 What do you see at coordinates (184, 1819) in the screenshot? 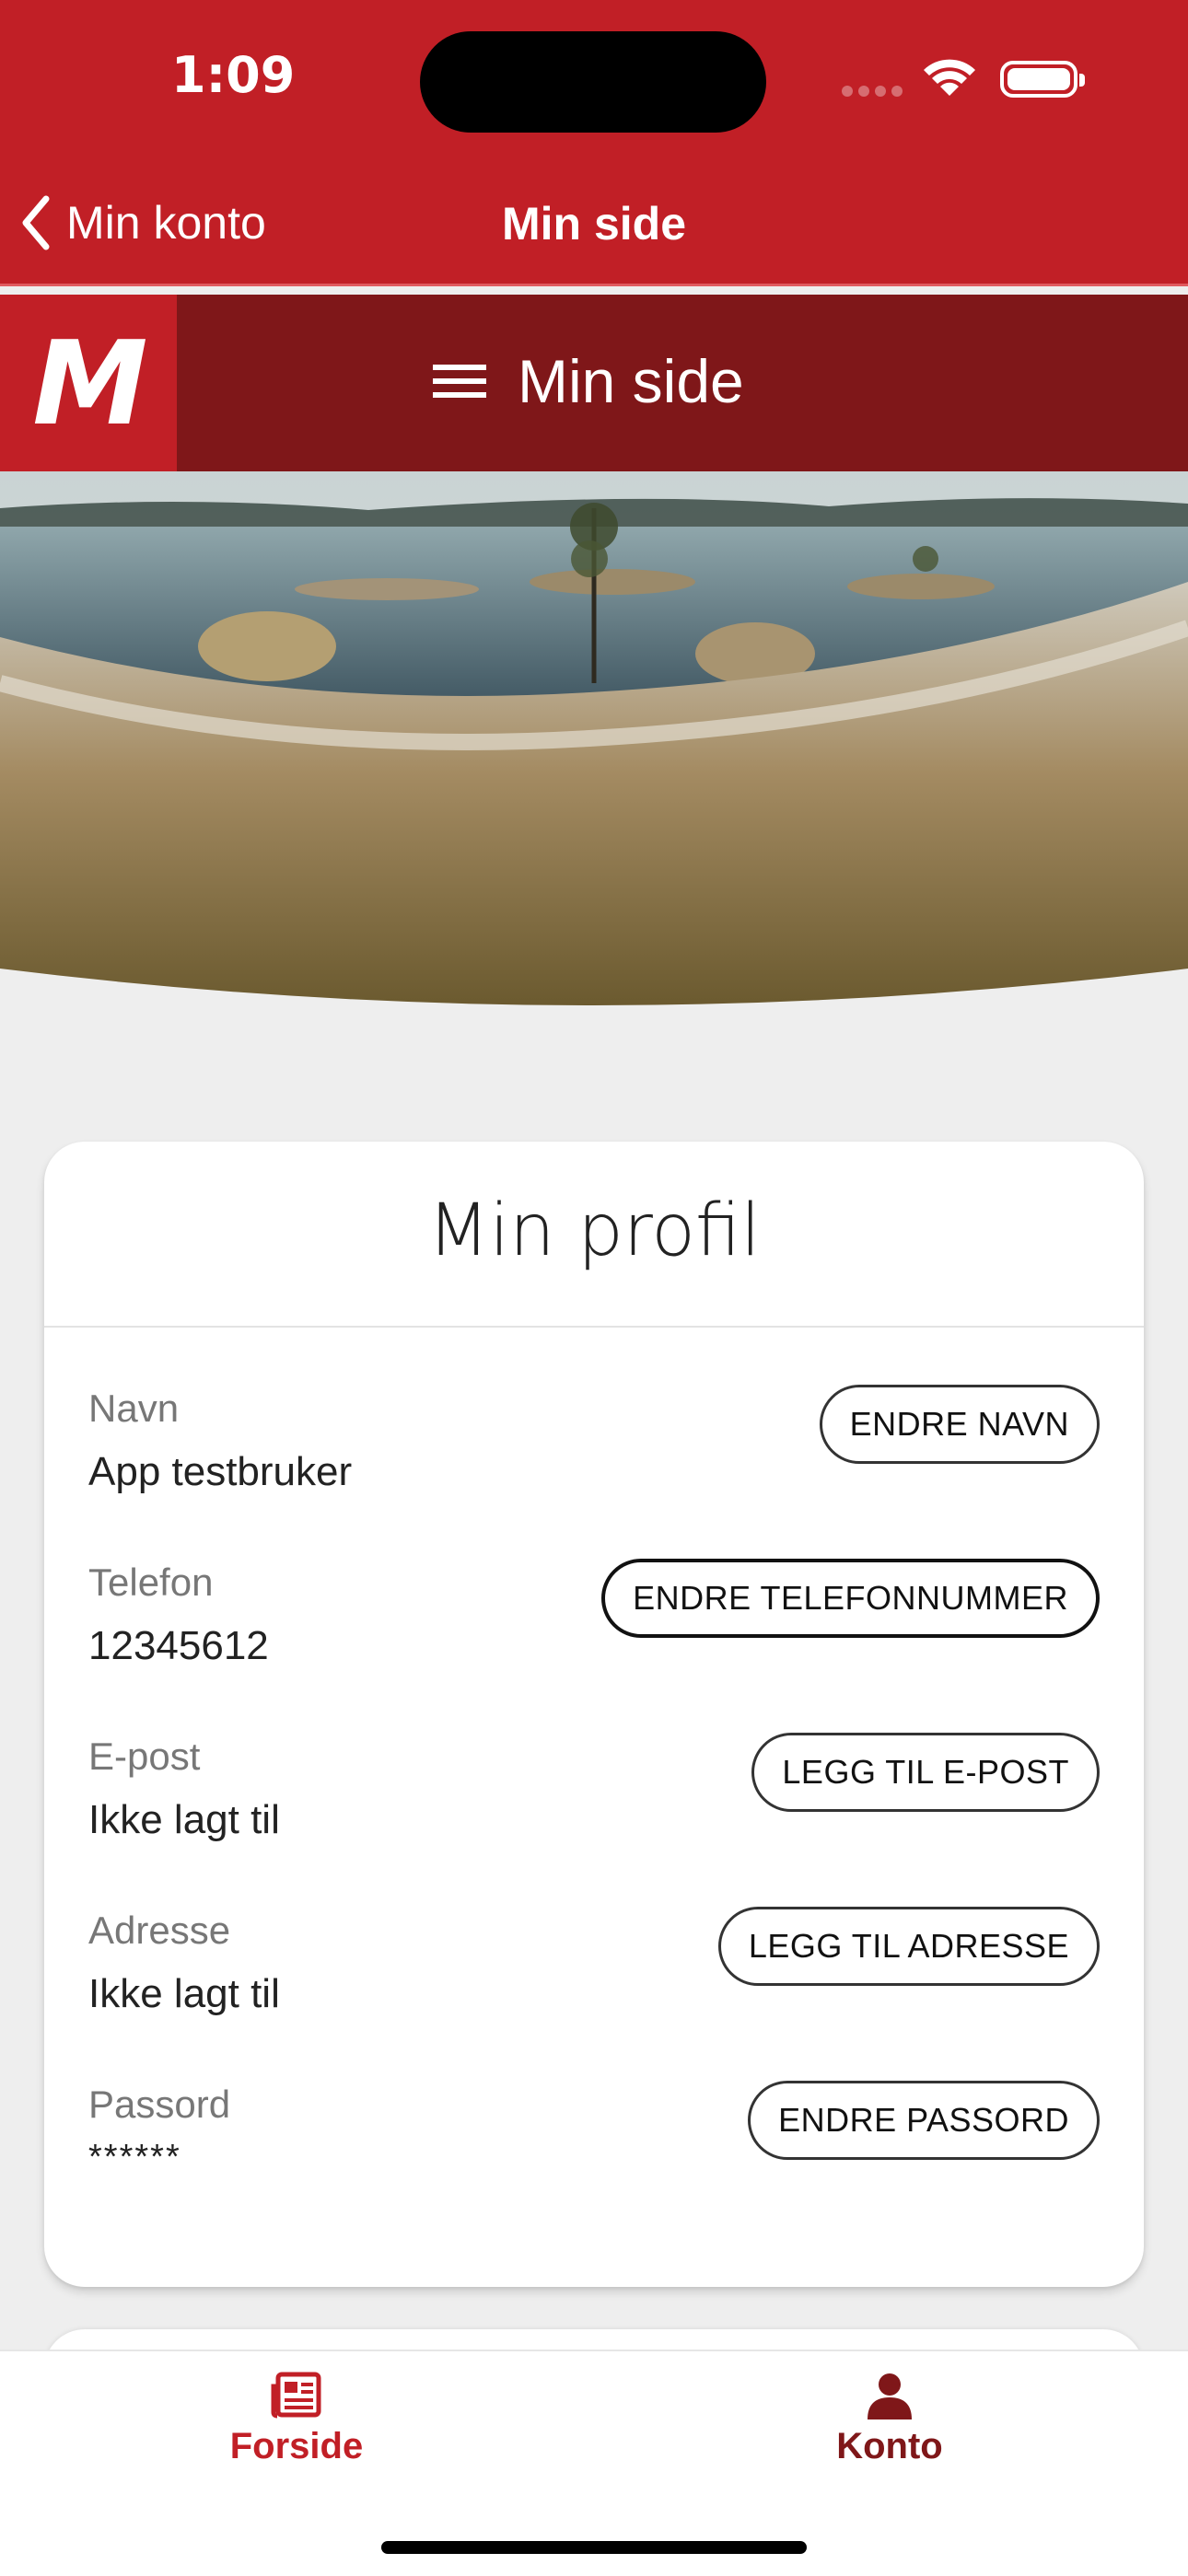
I see `email-value: Ikke lagt til` at bounding box center [184, 1819].